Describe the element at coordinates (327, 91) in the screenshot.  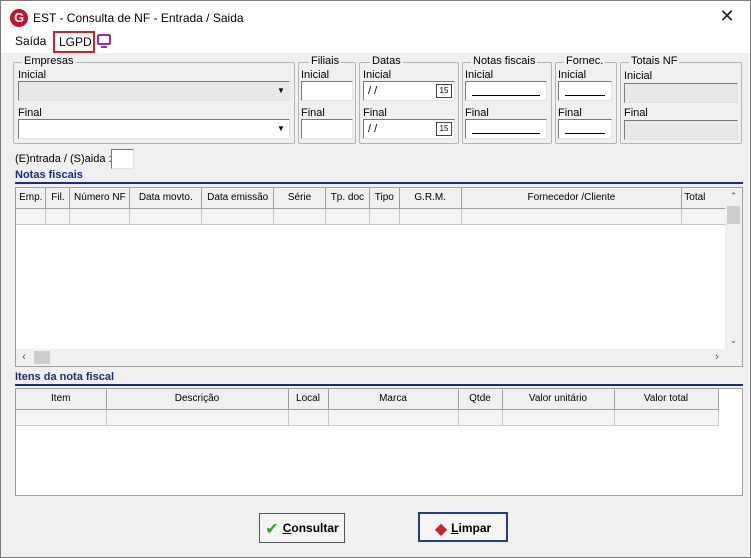
I see `filiais-inicial-input` at that location.